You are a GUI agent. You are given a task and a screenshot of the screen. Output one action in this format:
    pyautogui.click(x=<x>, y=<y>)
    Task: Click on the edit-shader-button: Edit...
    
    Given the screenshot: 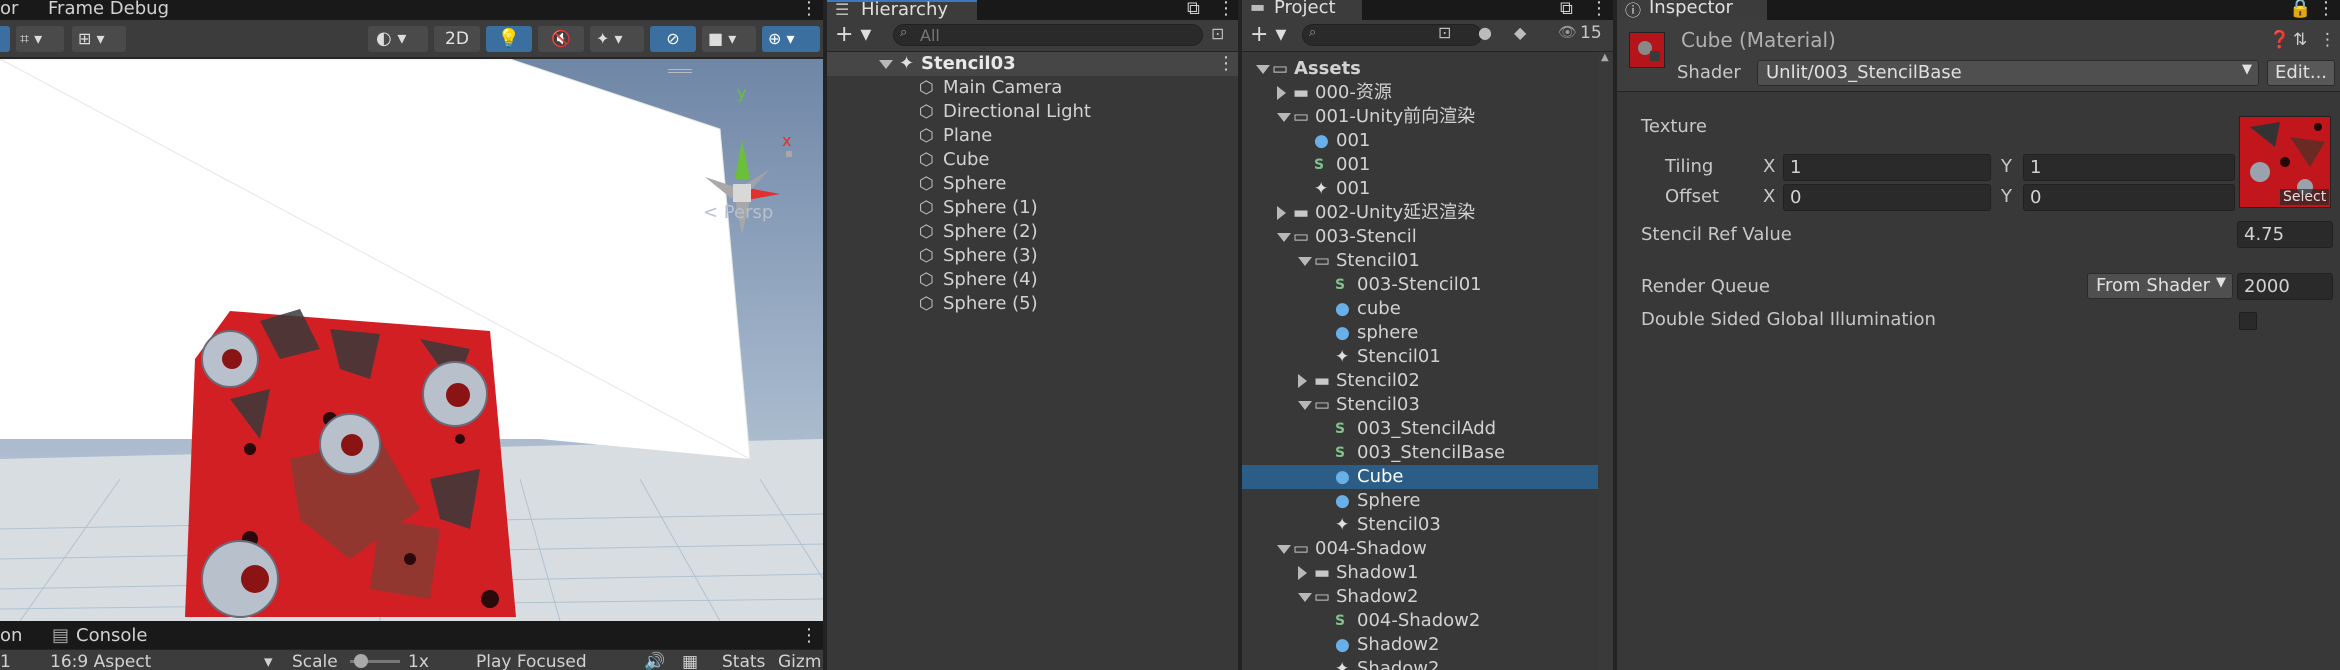 What is the action you would take?
    pyautogui.click(x=2301, y=73)
    